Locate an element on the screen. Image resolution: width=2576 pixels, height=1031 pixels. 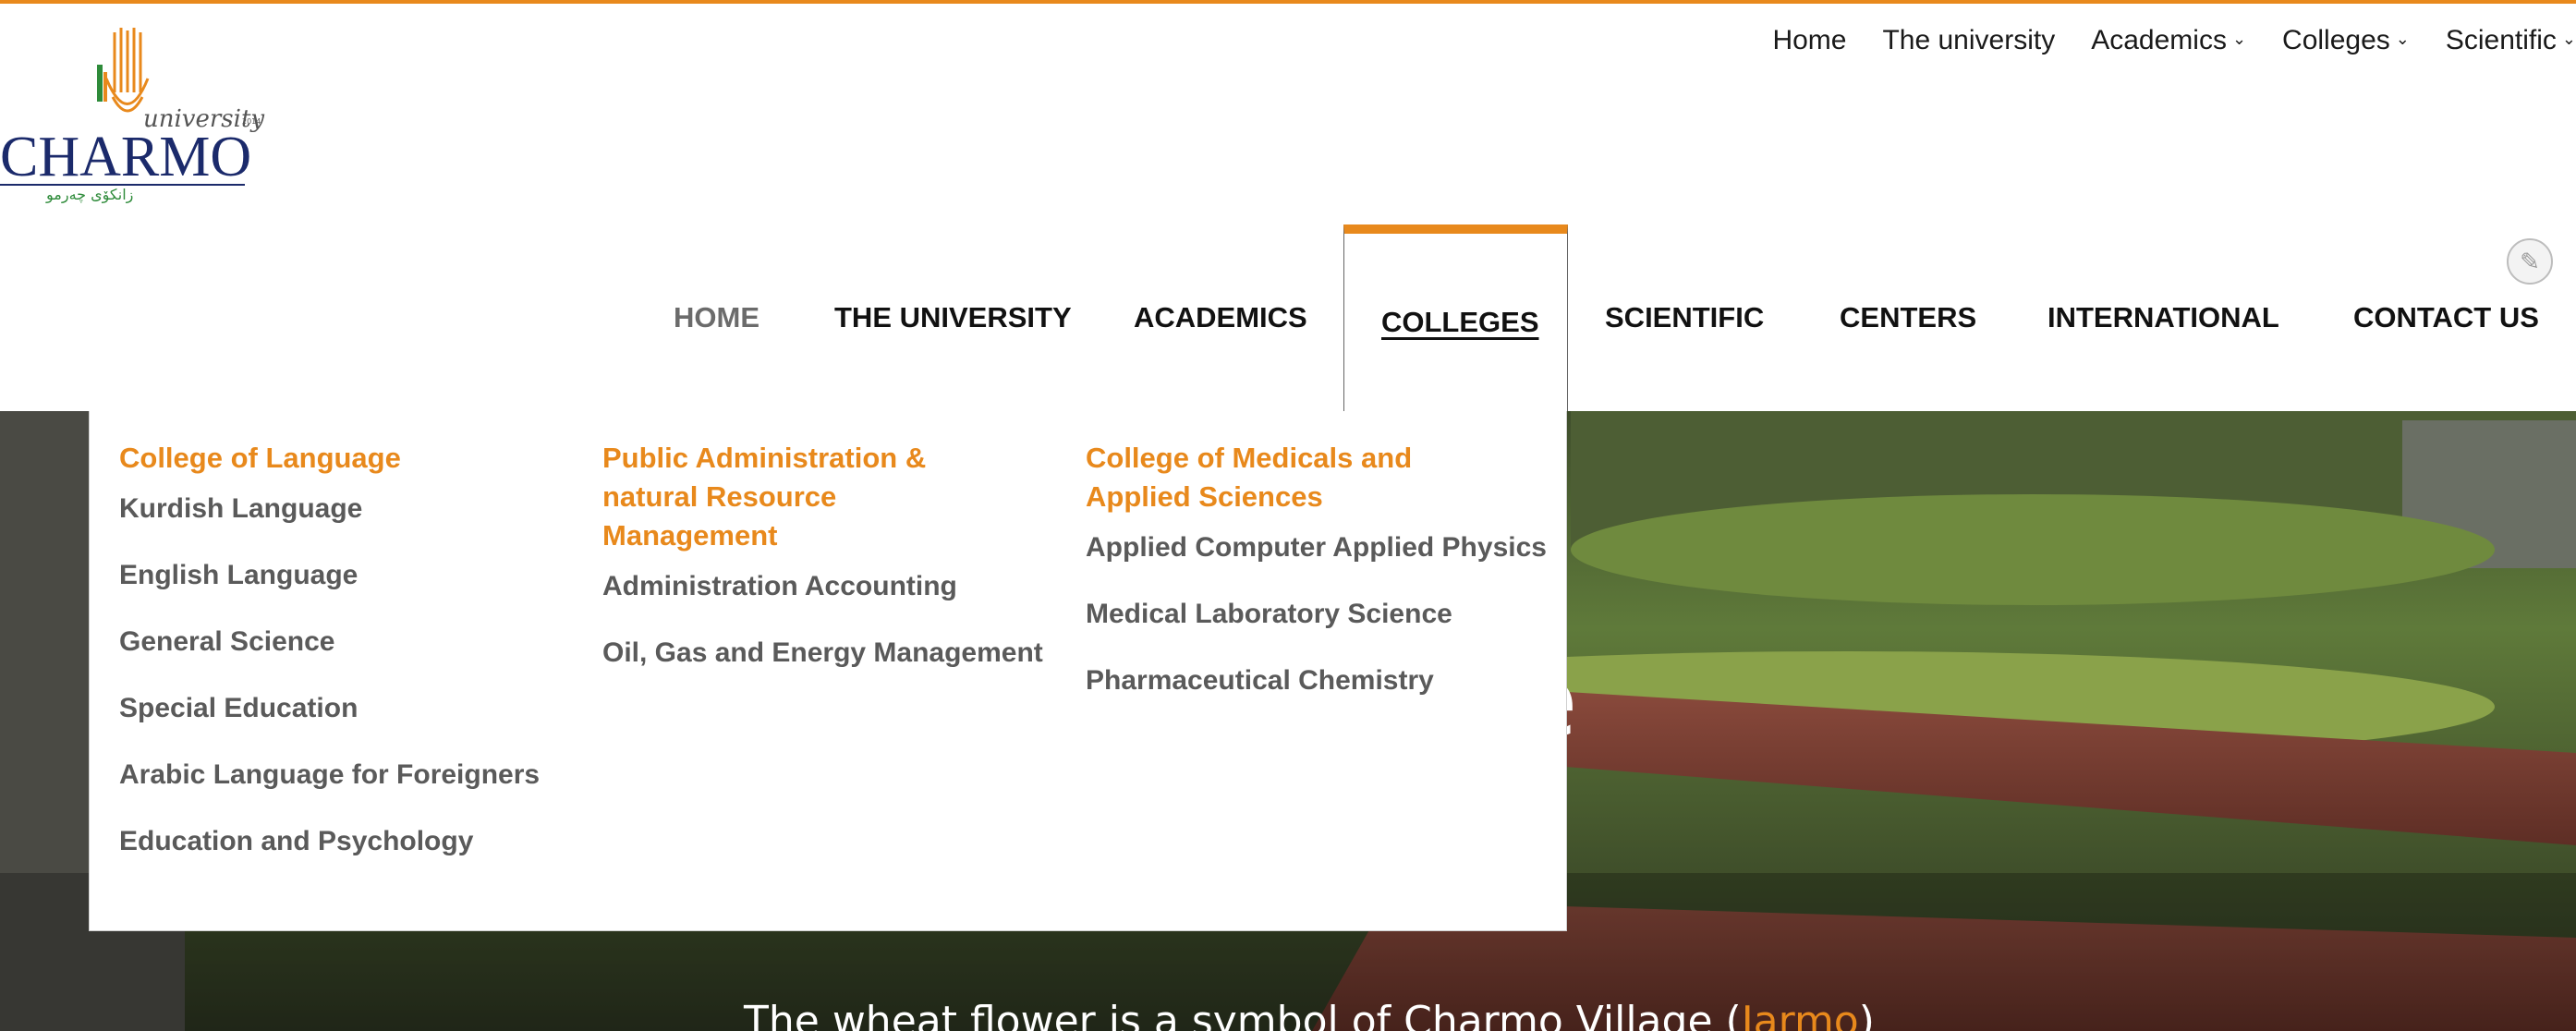
main-nav-international: INTERNATIONAL is located at coordinates (2163, 317).